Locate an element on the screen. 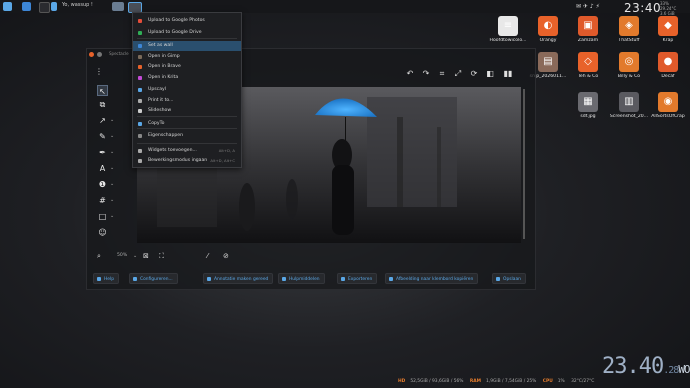 The width and height of the screenshot is (690, 388). menu-item-label: Upload to Google Photos is located at coordinates (176, 20).